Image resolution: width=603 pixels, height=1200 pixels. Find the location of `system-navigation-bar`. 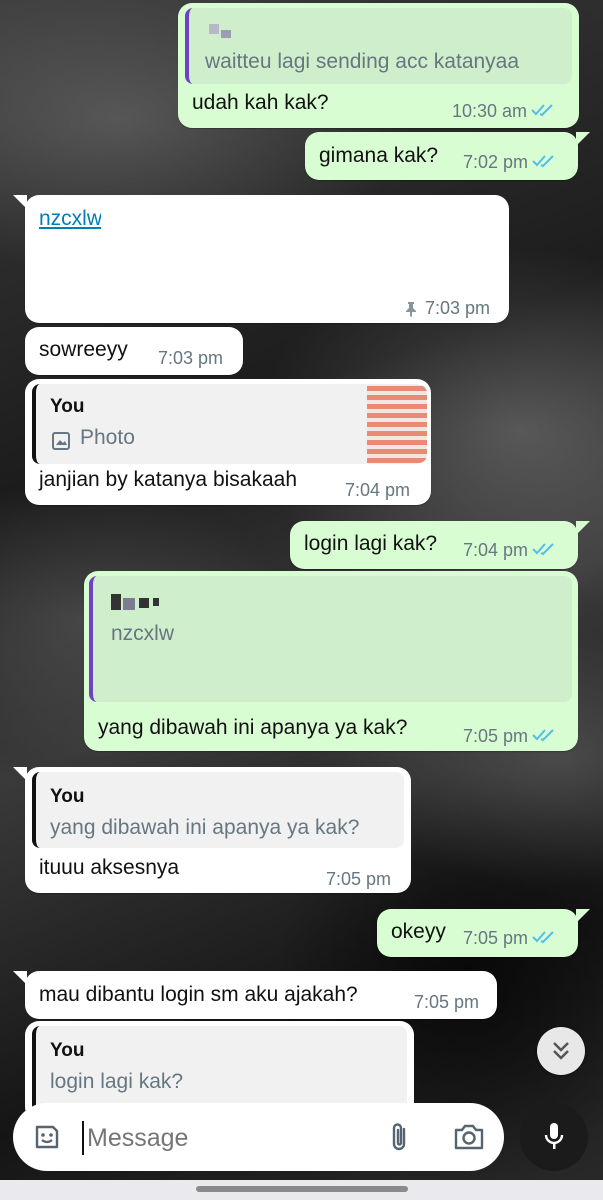

system-navigation-bar is located at coordinates (301, 1190).